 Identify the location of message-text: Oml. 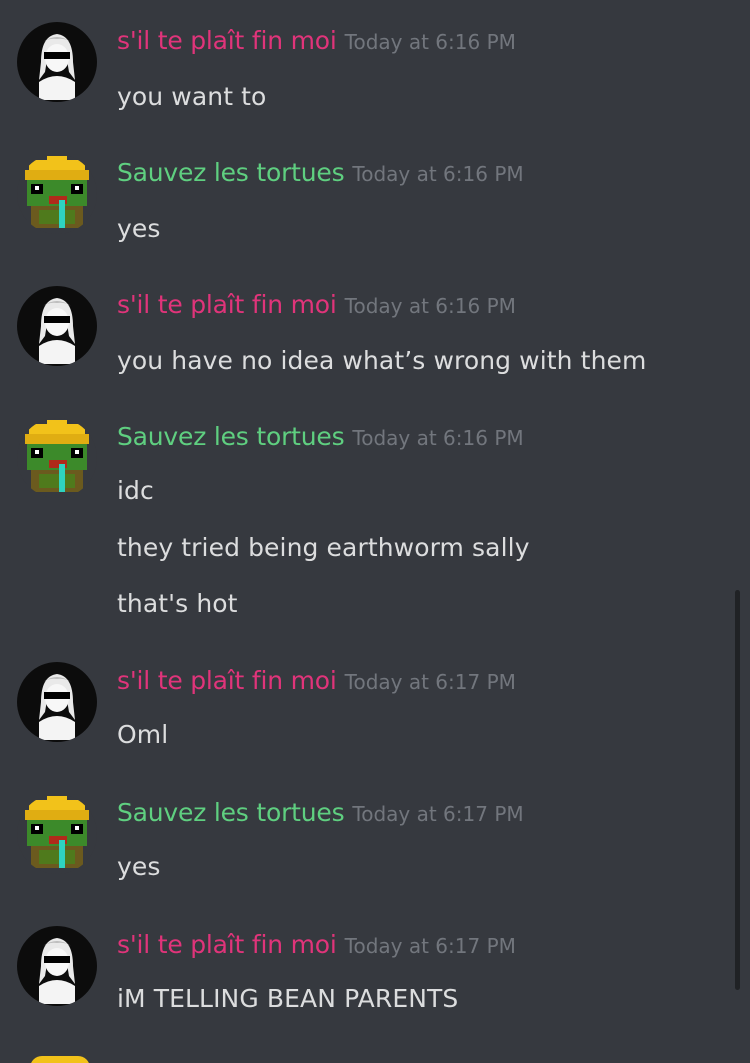
(143, 734).